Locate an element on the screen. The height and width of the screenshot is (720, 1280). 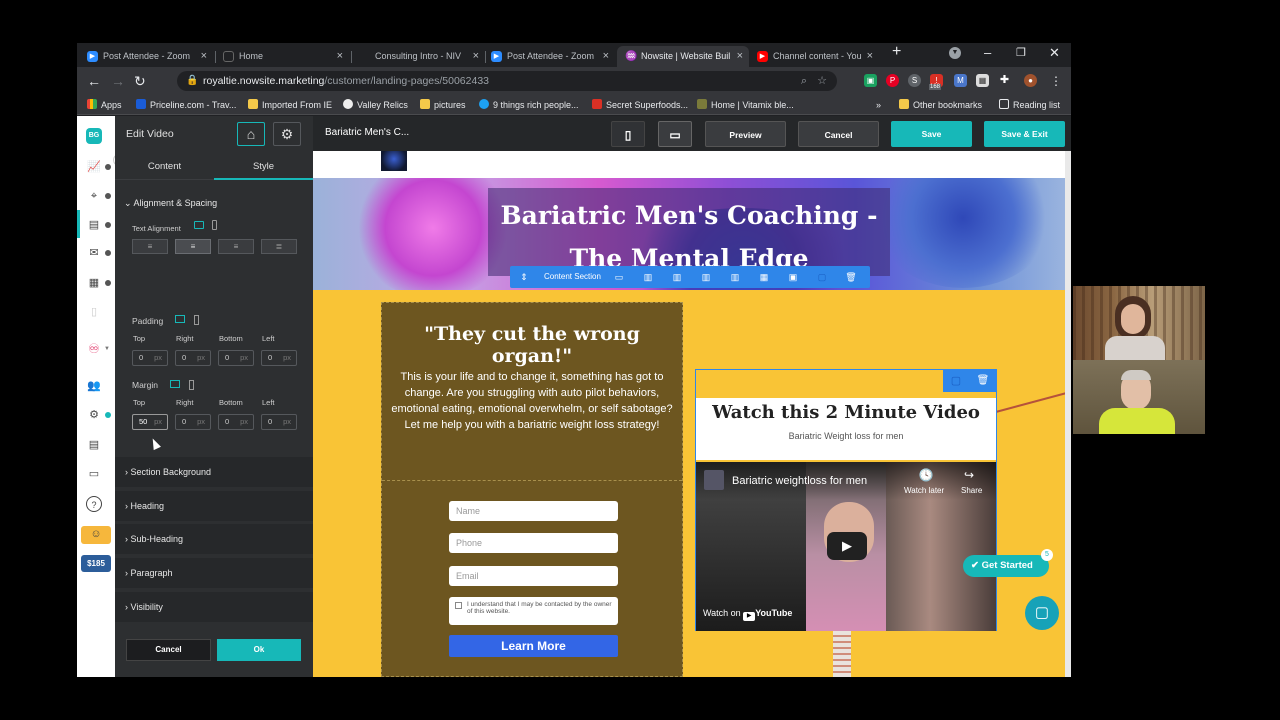
reload-icon: ↻ is located at coordinates (140, 81).